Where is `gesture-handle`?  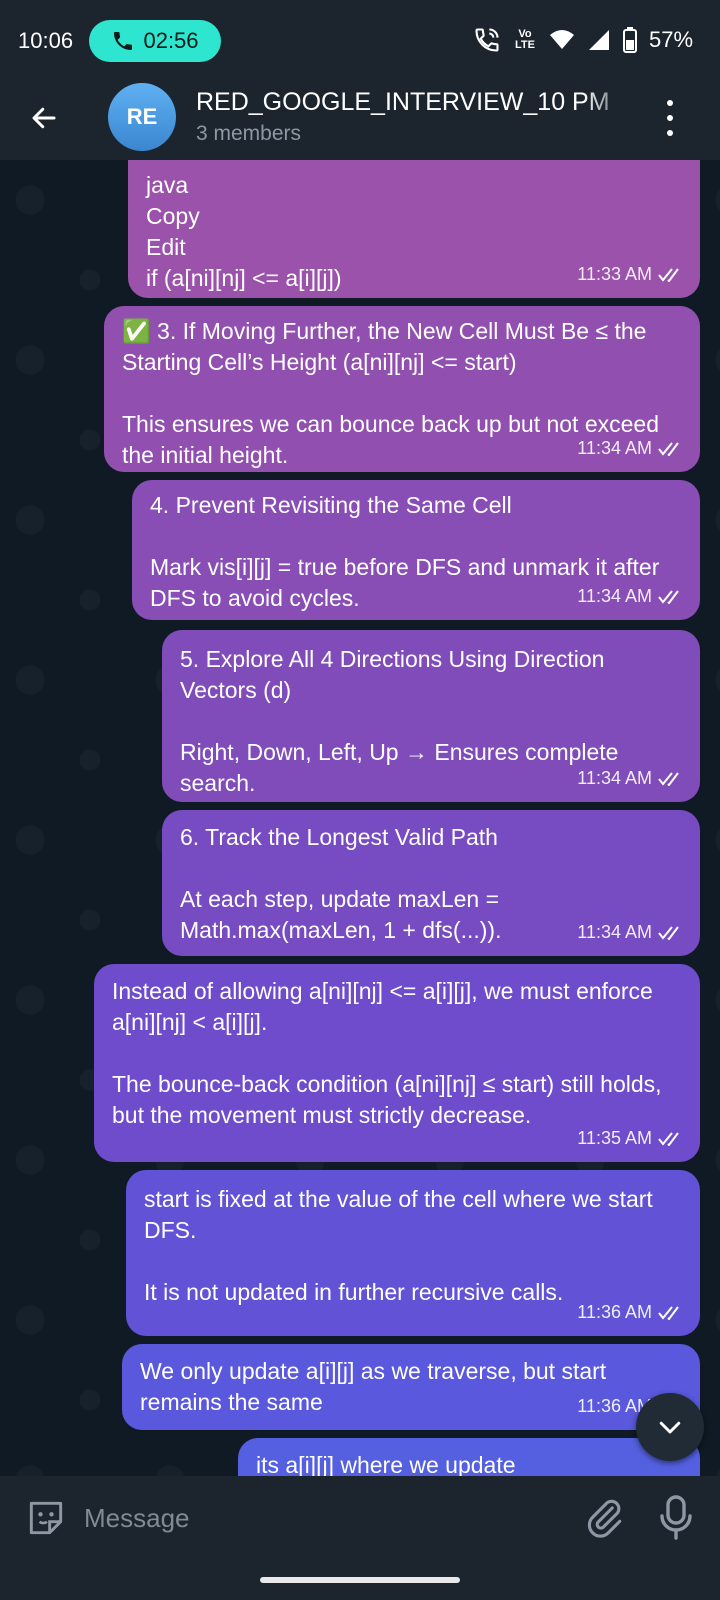
gesture-handle is located at coordinates (360, 1580).